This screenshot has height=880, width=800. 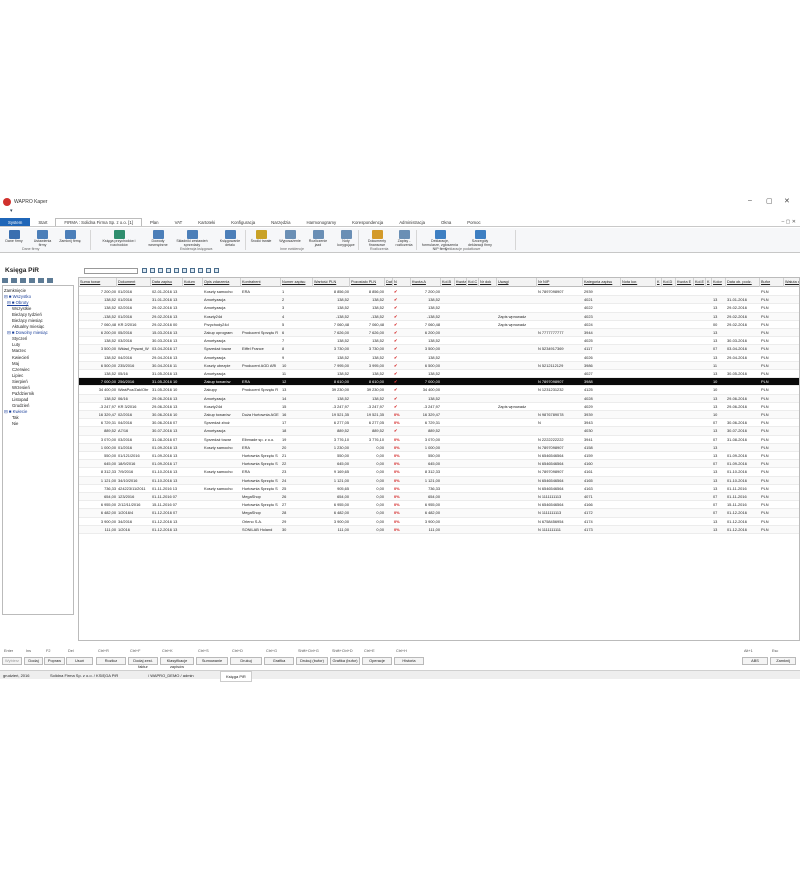 What do you see at coordinates (279, 661) in the screenshot?
I see `action-button: Grafika` at bounding box center [279, 661].